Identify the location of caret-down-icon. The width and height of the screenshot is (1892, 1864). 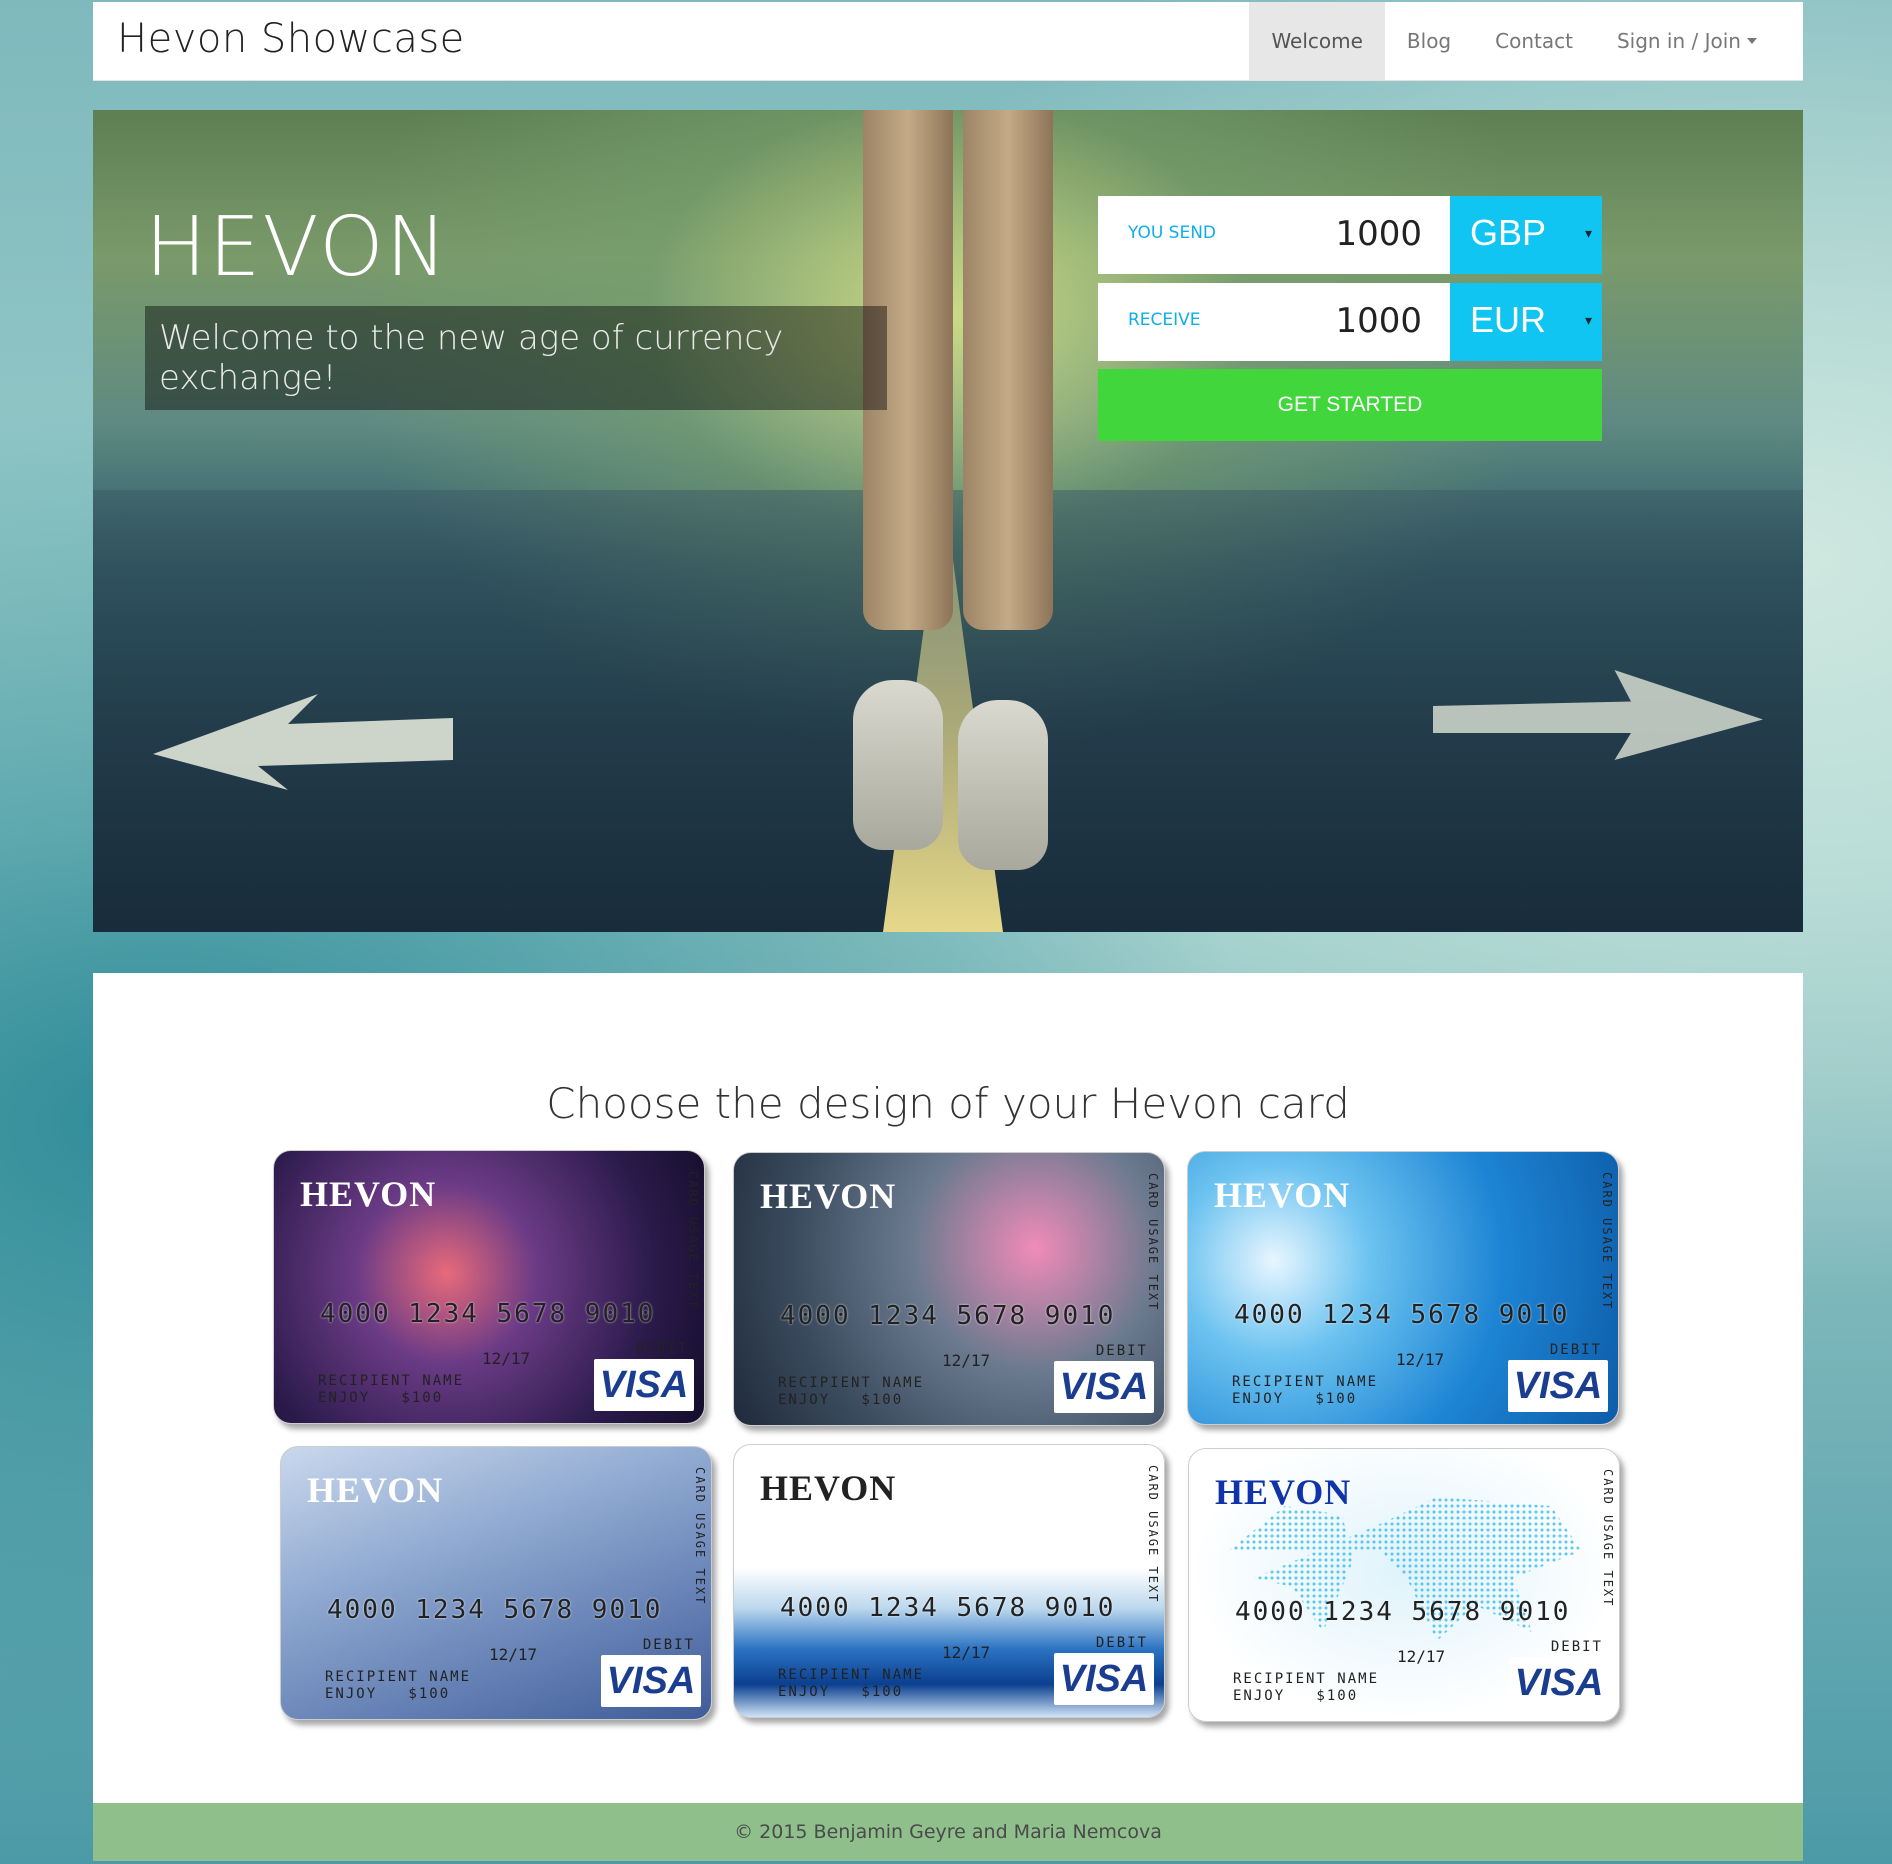
(1752, 41).